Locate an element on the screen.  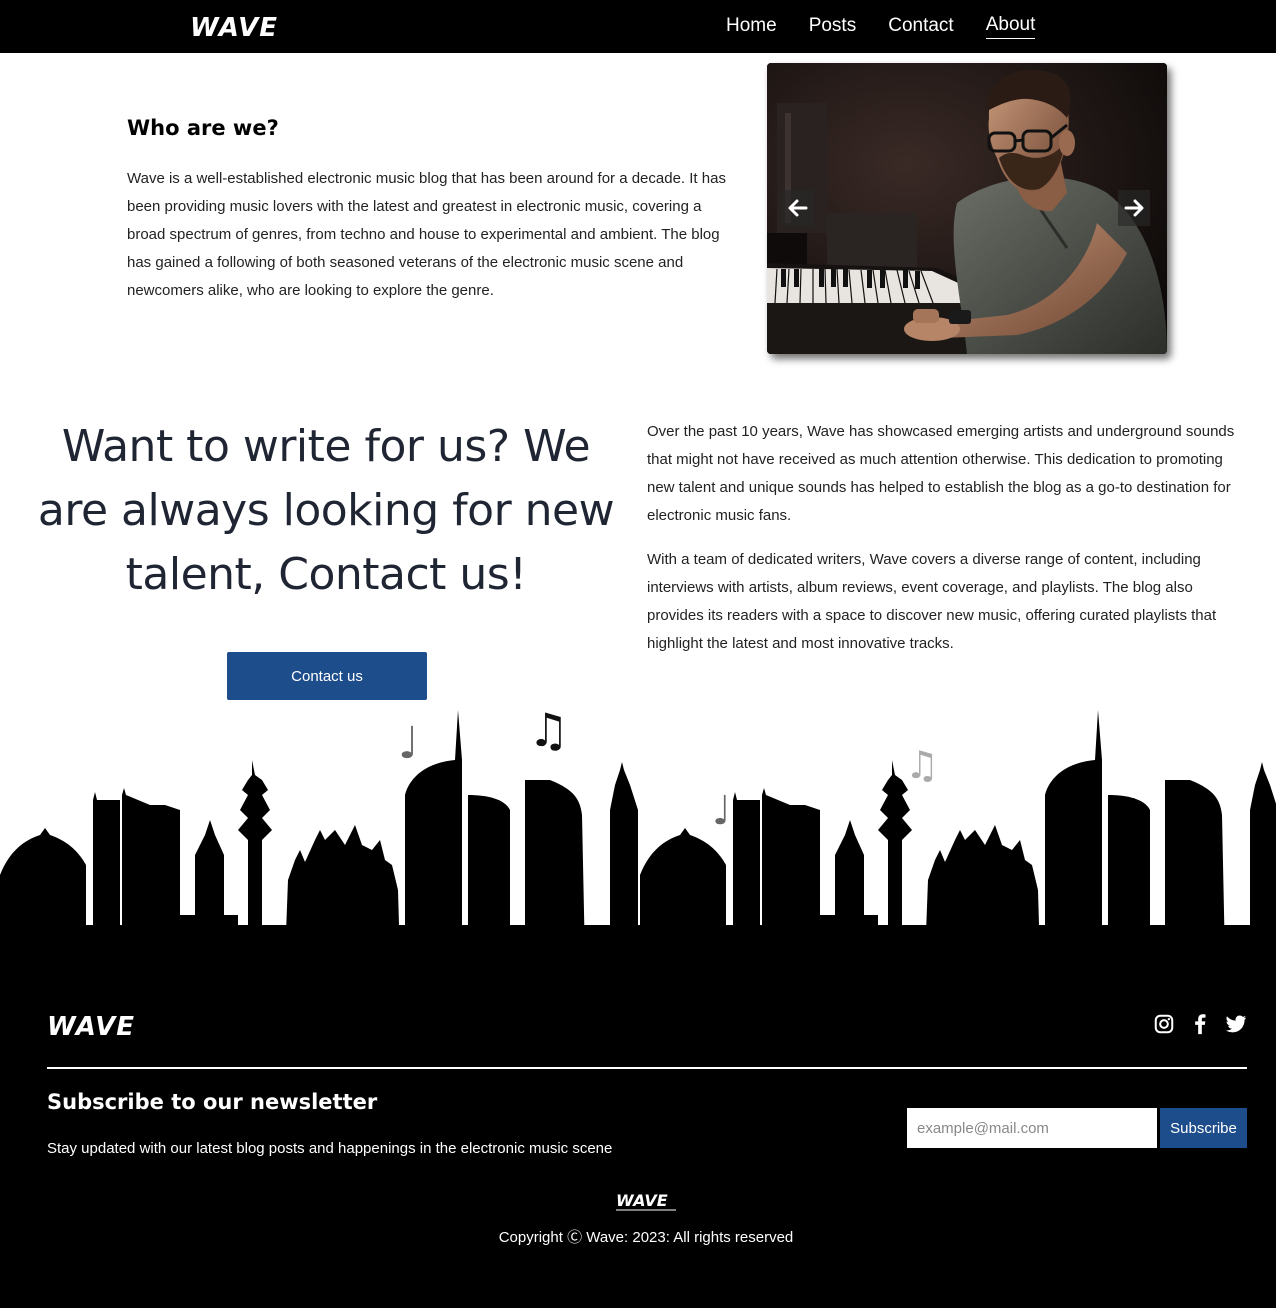
musician-photo is located at coordinates (967, 208).